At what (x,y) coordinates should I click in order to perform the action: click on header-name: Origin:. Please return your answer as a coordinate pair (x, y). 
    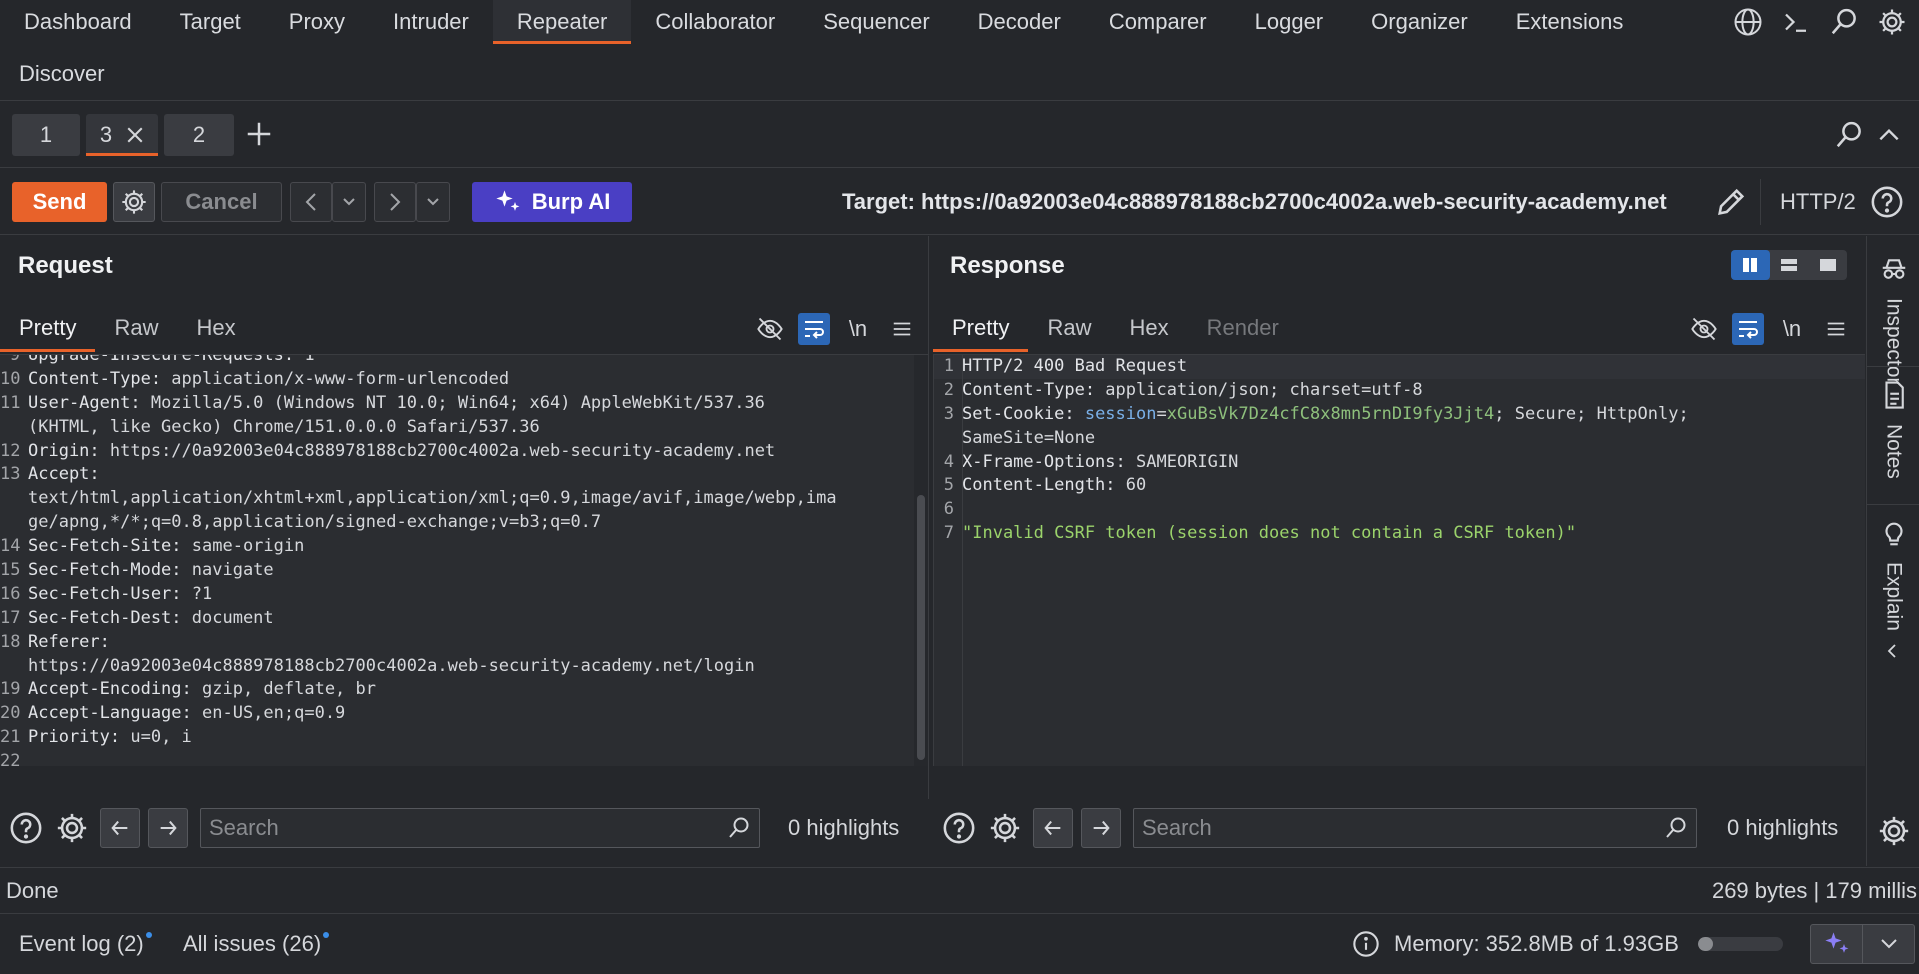
    Looking at the image, I should click on (64, 450).